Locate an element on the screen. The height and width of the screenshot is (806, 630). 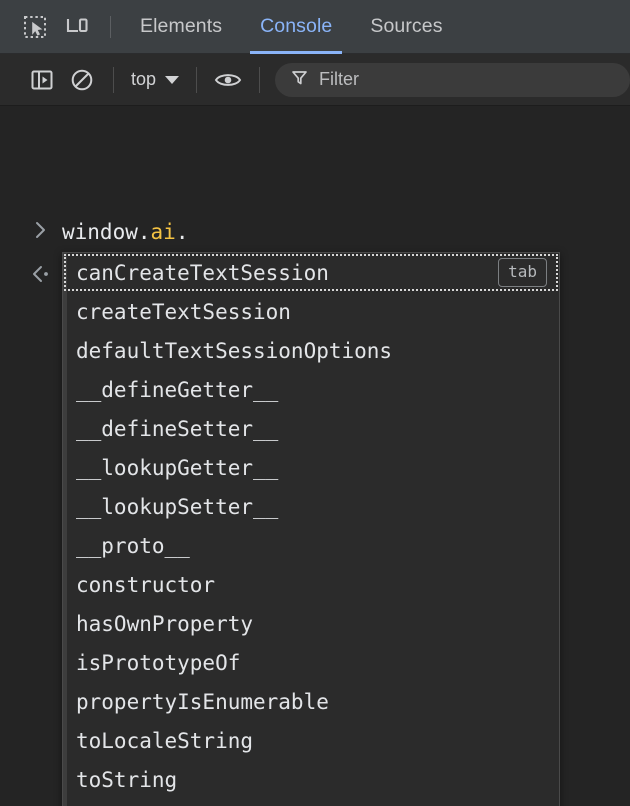
tab-console-label: Console is located at coordinates (296, 26).